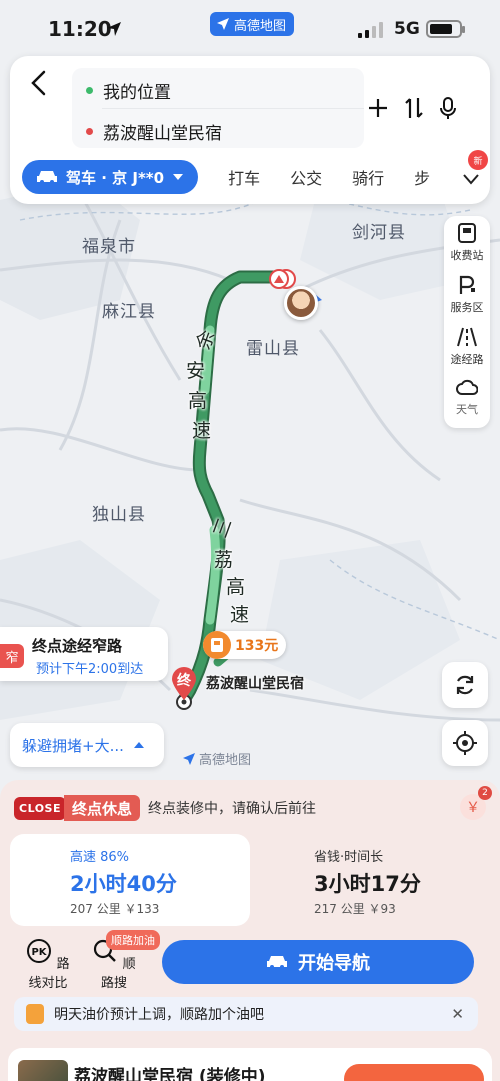  What do you see at coordinates (407, 29) in the screenshot?
I see `network-type: 5G` at bounding box center [407, 29].